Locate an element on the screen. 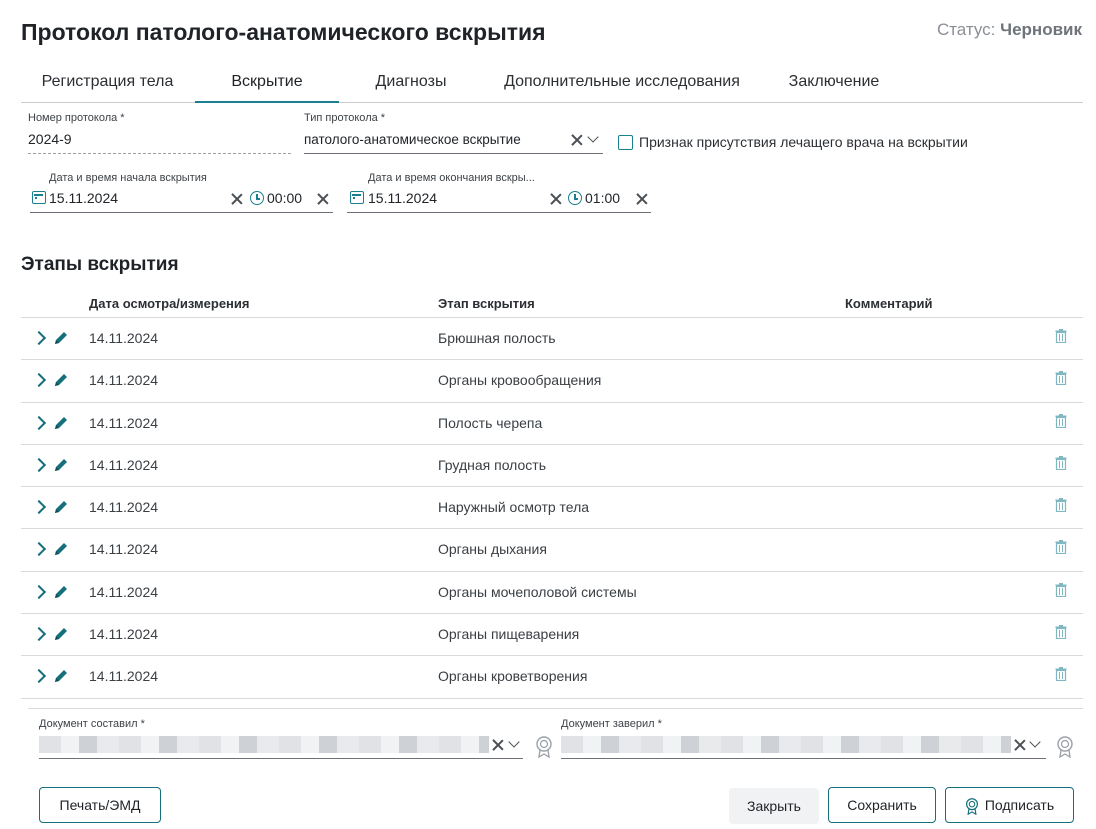 The height and width of the screenshot is (829, 1096). sign-button: Подписать is located at coordinates (1009, 805).